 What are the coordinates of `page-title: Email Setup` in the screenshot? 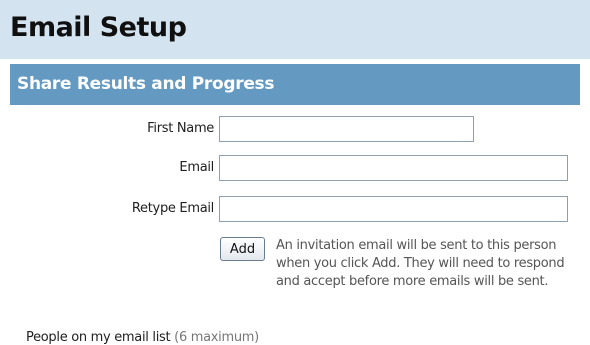 It's located at (98, 27).